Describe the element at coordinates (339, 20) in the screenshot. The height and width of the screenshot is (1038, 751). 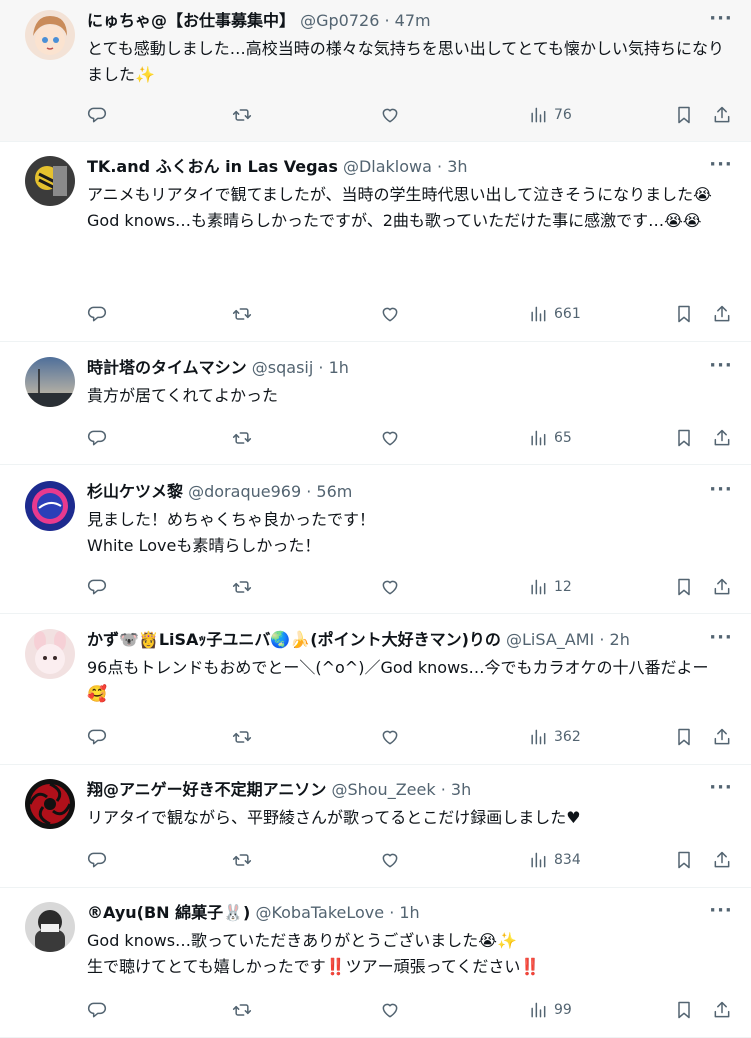
I see `user-handle: @Gp0726` at that location.